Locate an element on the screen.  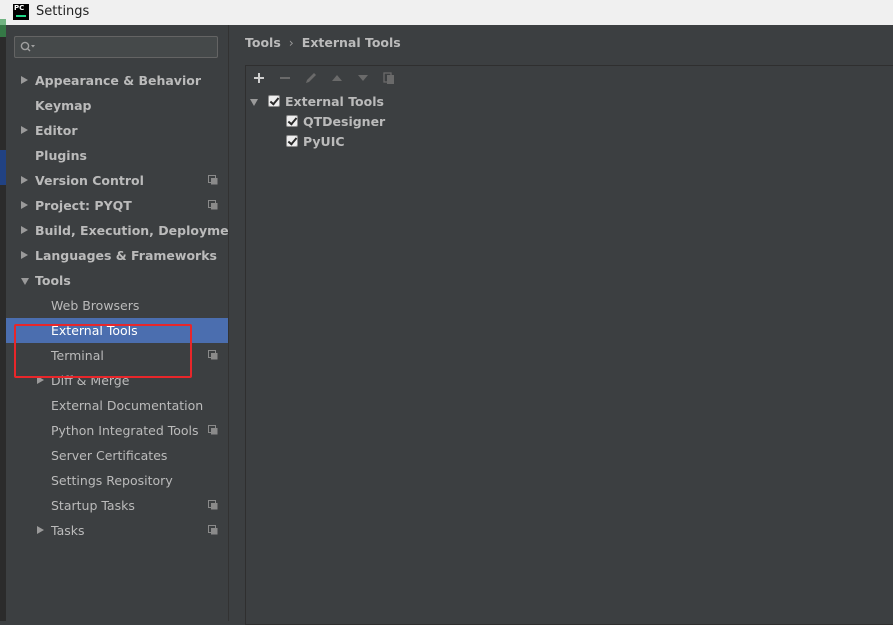
tools-toolbar is located at coordinates (569, 78).